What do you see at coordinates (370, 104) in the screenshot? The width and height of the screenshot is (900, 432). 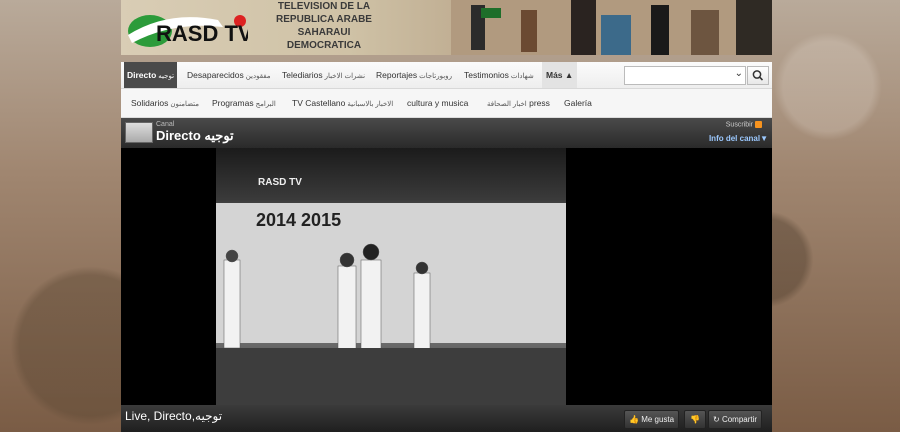 I see `nav-arabic: الاخبار بالاسبانية` at bounding box center [370, 104].